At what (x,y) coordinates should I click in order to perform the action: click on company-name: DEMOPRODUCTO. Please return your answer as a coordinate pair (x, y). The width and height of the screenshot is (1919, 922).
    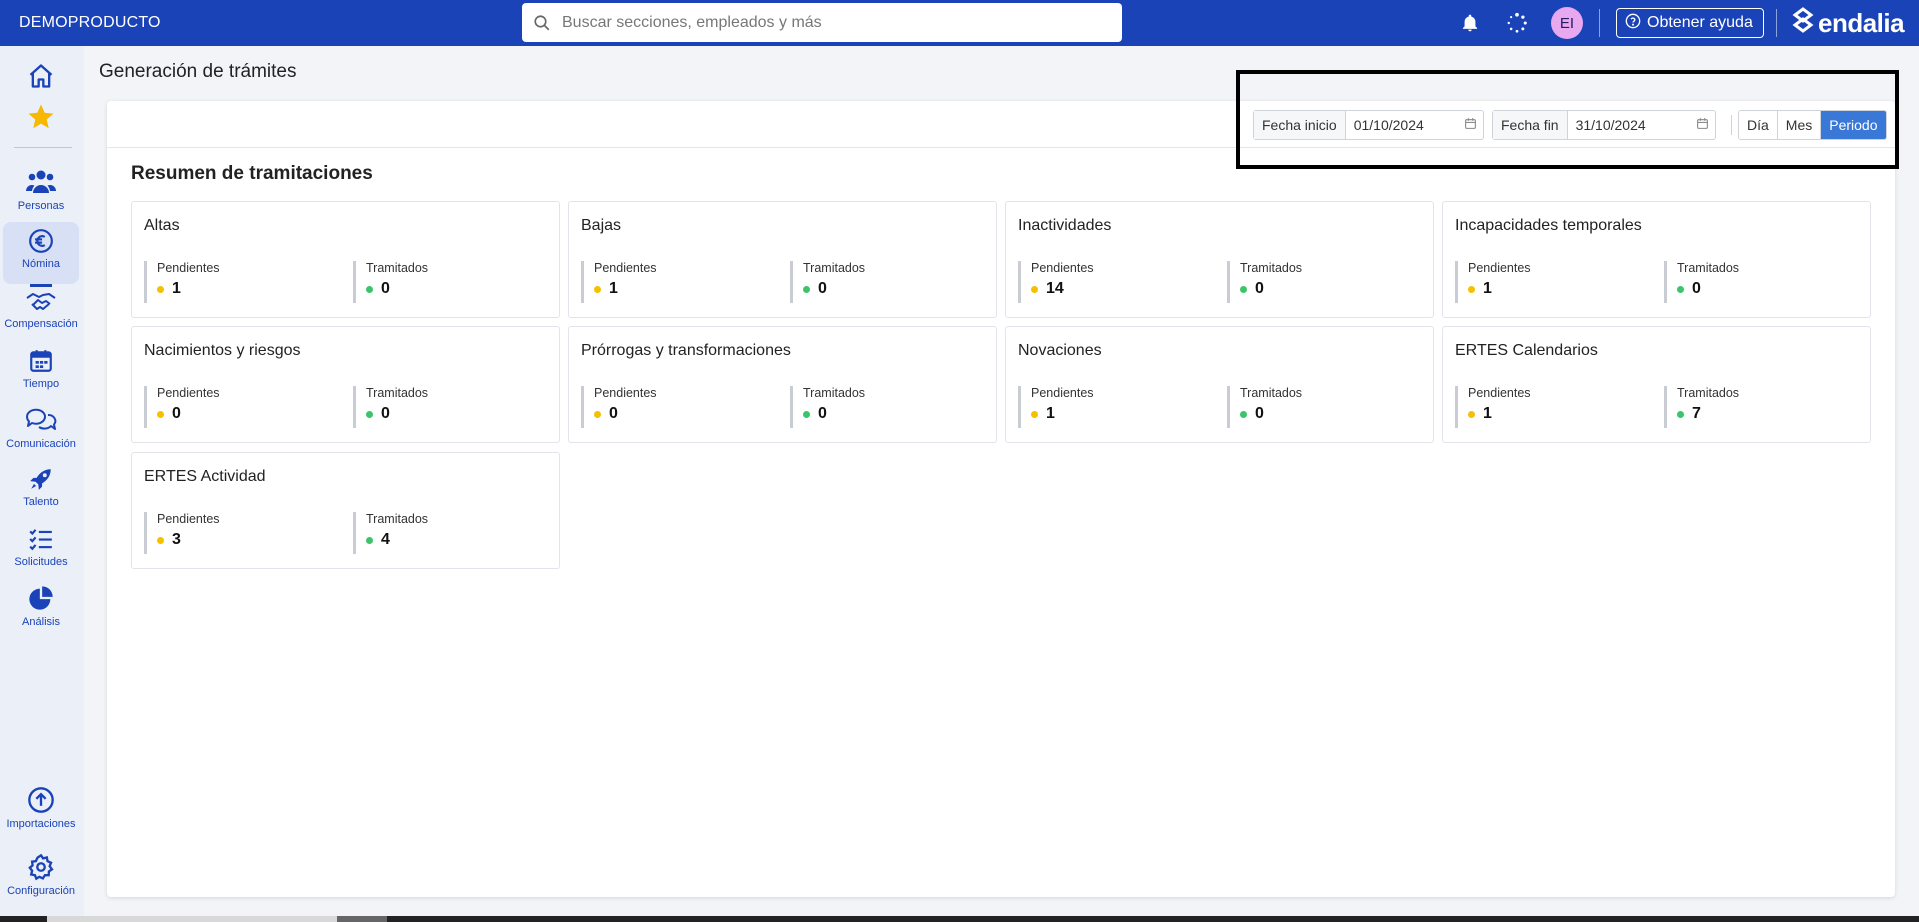
    Looking at the image, I should click on (90, 23).